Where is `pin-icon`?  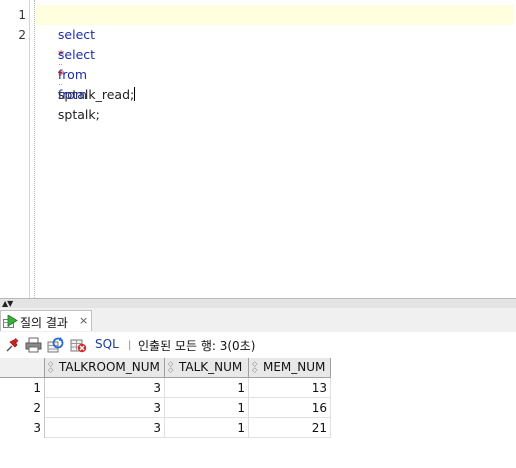
pin-icon is located at coordinates (12, 345).